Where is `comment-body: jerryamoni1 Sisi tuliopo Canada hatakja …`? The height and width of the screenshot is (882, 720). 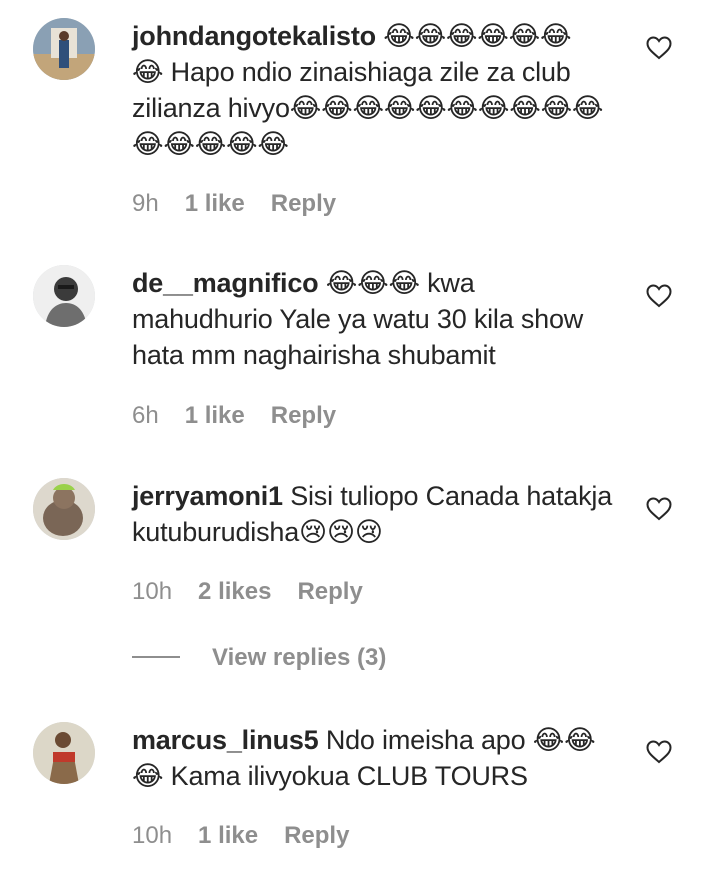 comment-body: jerryamoni1 Sisi tuliopo Canada hatakja … is located at coordinates (377, 514).